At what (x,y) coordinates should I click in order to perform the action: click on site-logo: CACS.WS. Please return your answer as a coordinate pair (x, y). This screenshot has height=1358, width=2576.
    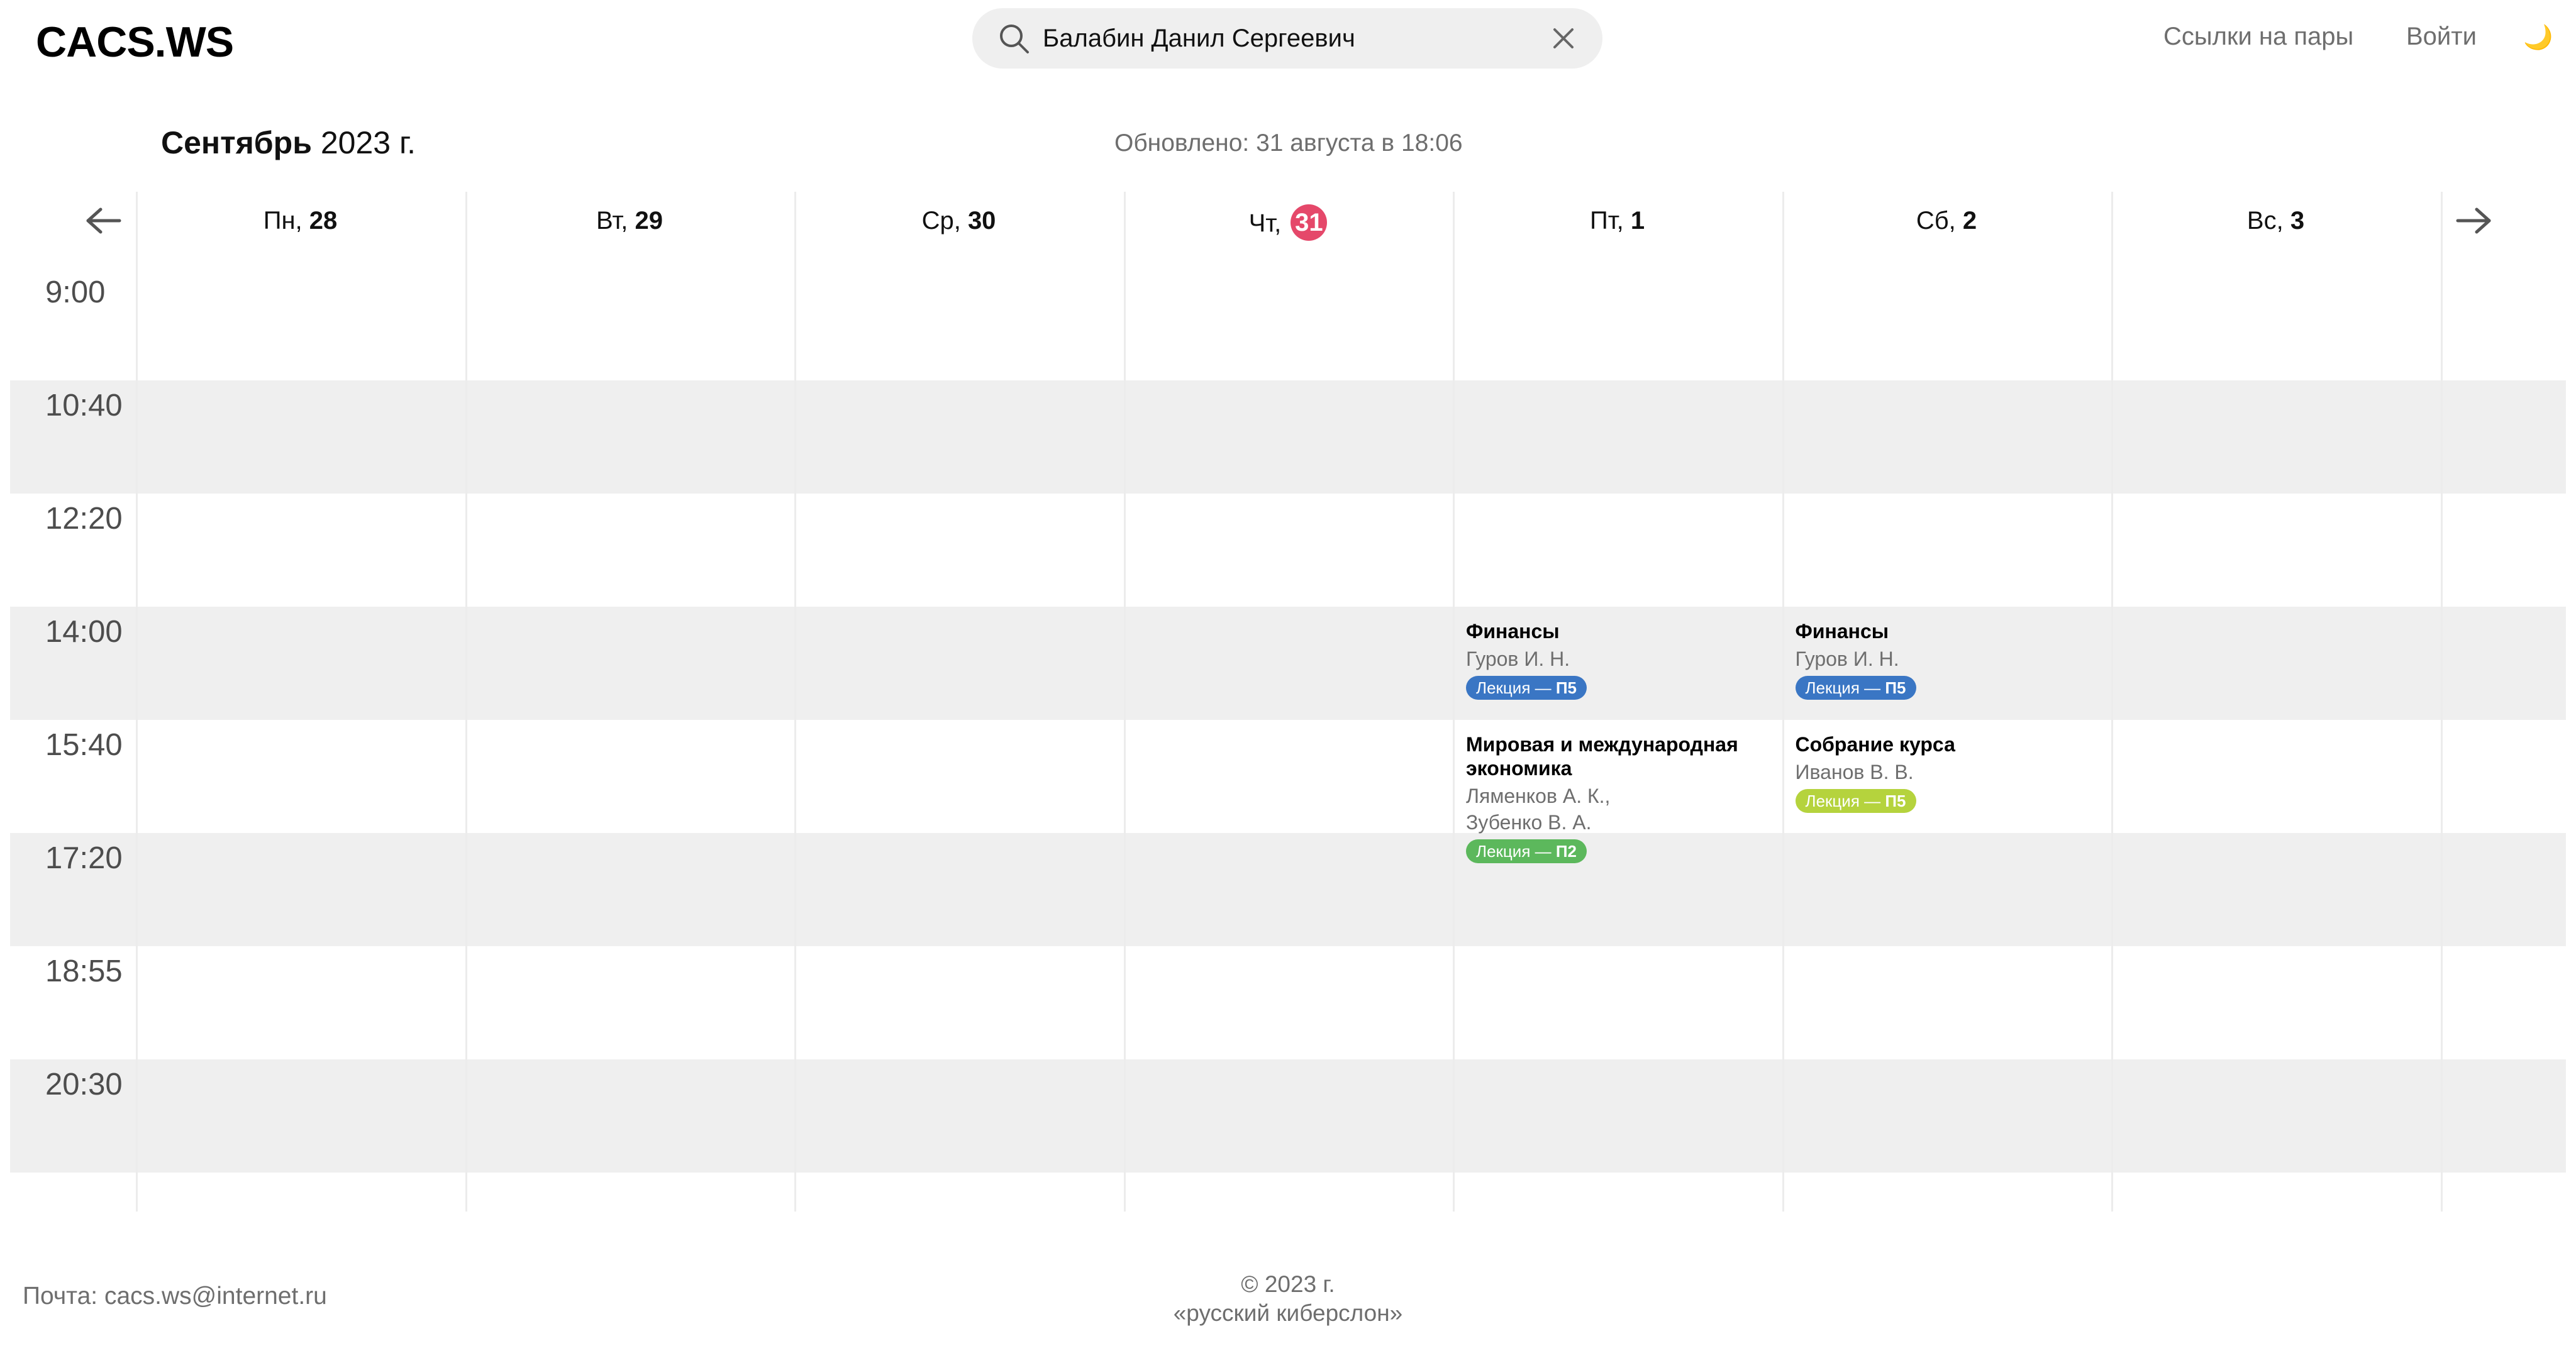
    Looking at the image, I should click on (135, 42).